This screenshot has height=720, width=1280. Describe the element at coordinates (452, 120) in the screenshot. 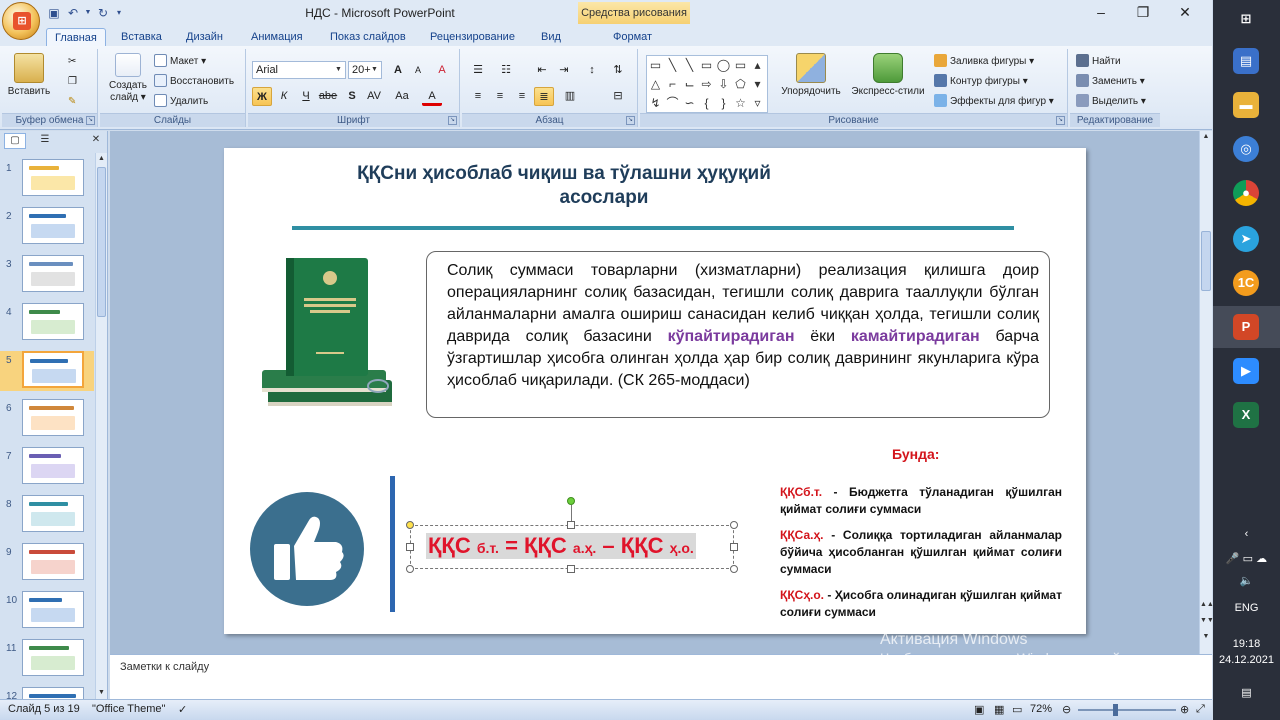

I see `font-launcher-icon: ↘` at that location.